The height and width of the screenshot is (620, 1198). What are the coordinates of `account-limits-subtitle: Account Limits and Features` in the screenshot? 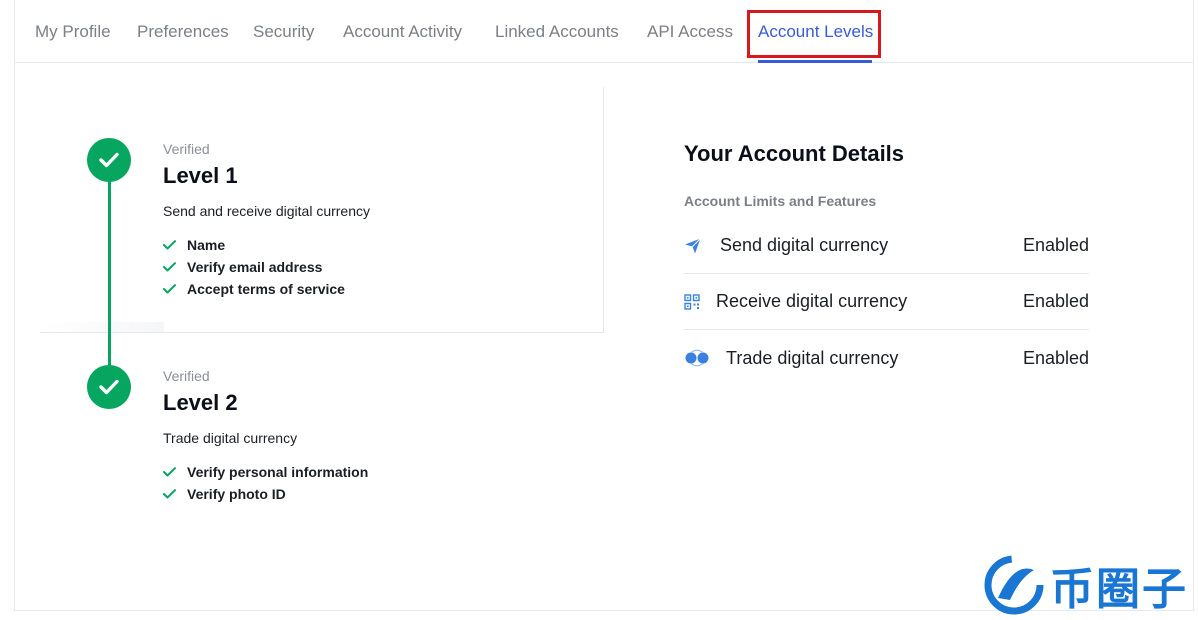 It's located at (780, 201).